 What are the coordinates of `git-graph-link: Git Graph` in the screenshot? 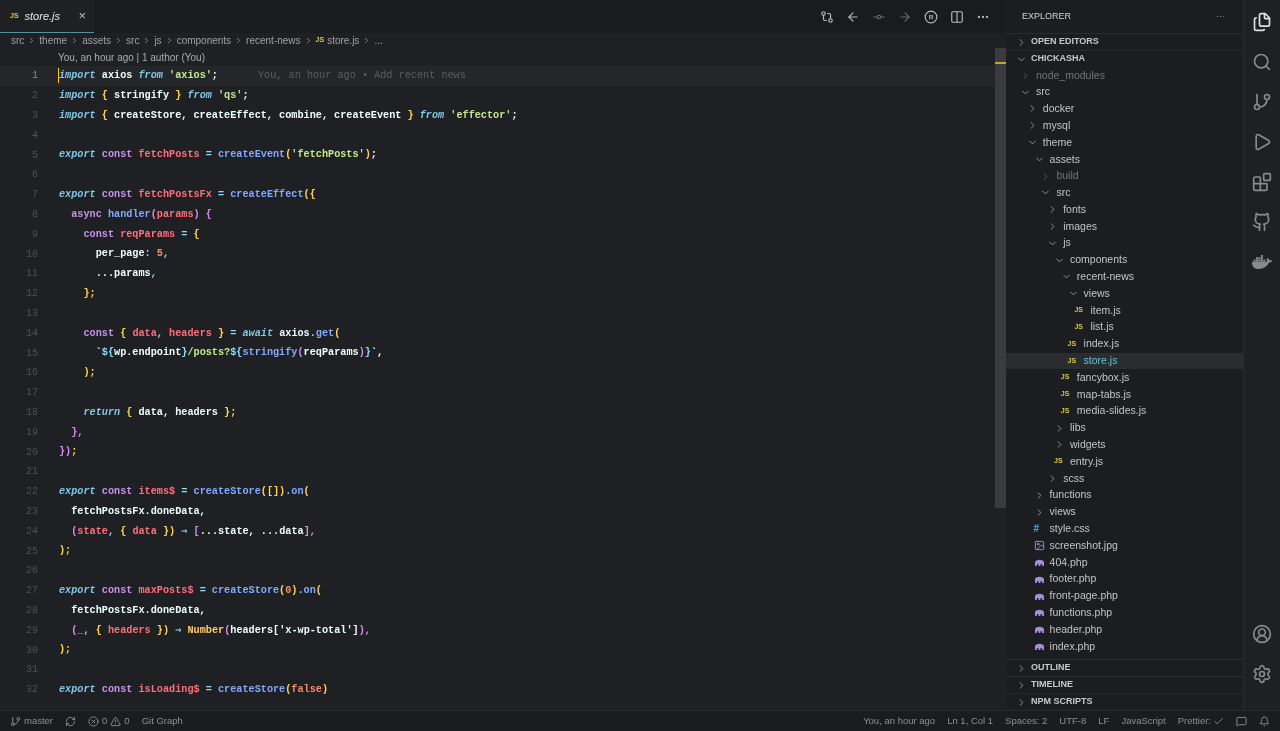 It's located at (162, 721).